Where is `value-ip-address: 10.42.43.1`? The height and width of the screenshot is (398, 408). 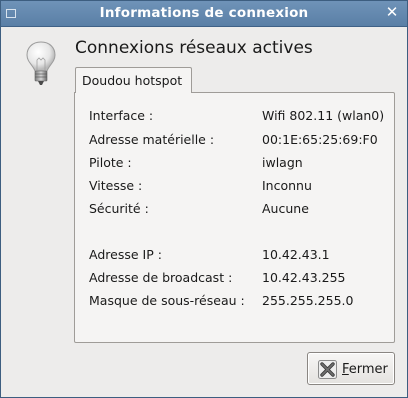
value-ip-address: 10.42.43.1 is located at coordinates (296, 254).